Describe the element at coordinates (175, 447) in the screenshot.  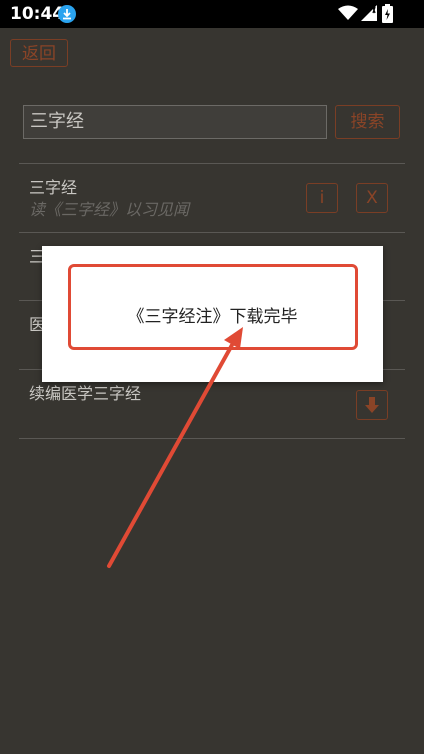
I see `annotation-arrow-icon` at that location.